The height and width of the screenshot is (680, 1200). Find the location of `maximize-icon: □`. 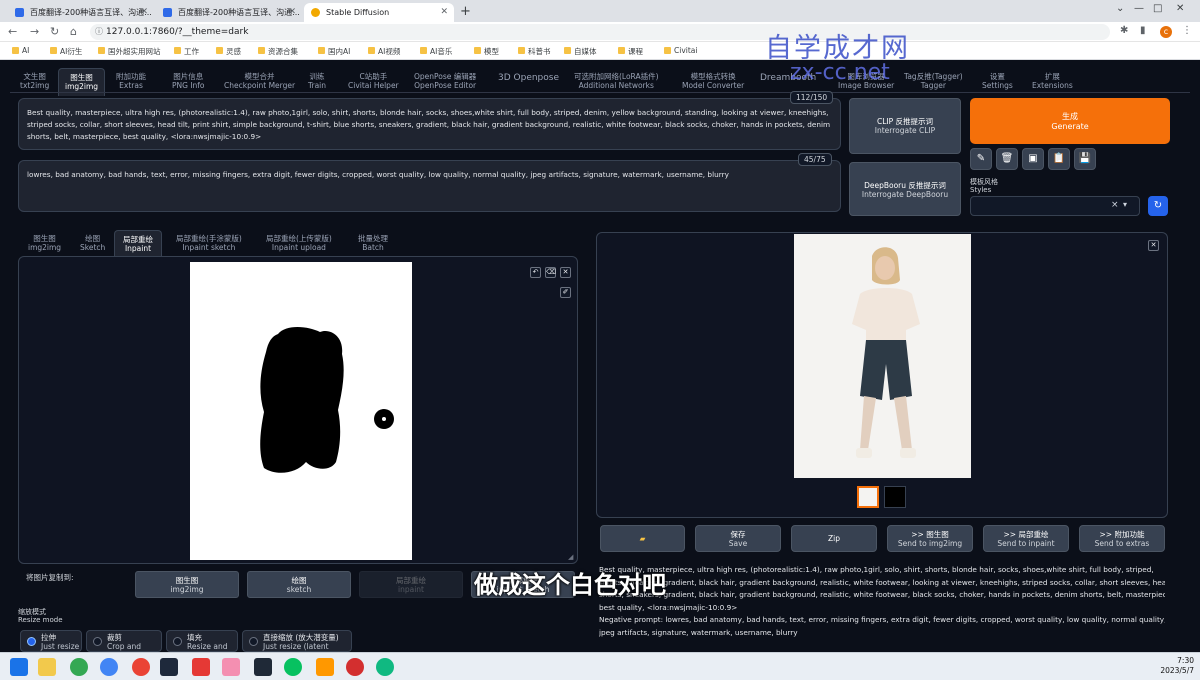

maximize-icon: □ is located at coordinates (1157, 8).